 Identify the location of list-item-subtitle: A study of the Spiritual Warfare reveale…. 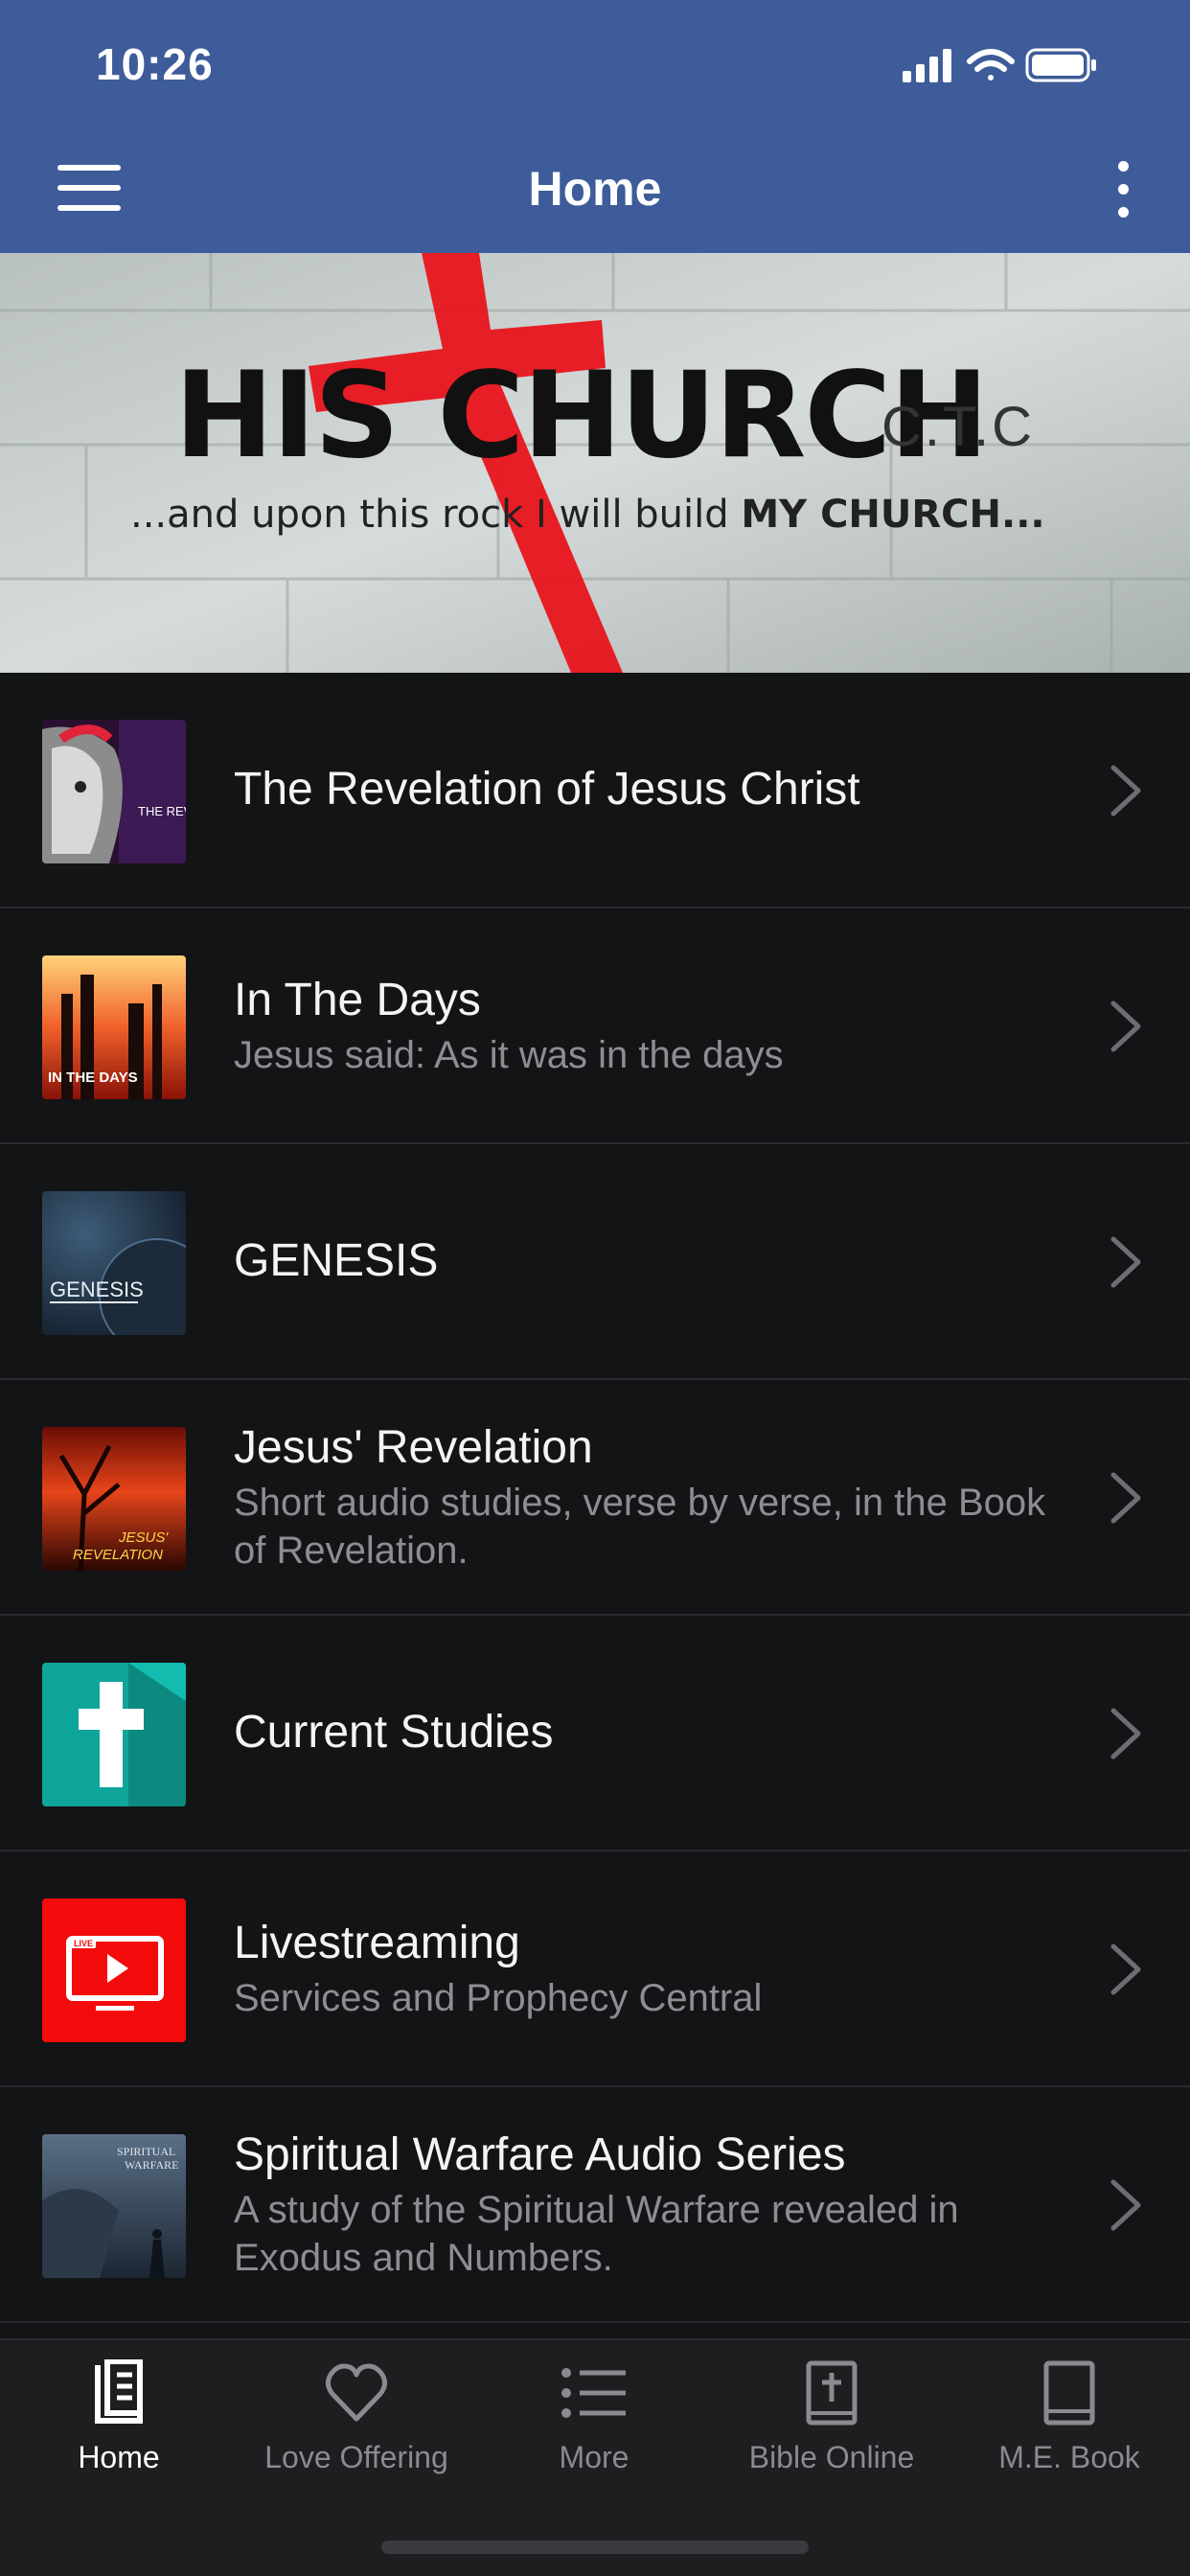
(596, 2234).